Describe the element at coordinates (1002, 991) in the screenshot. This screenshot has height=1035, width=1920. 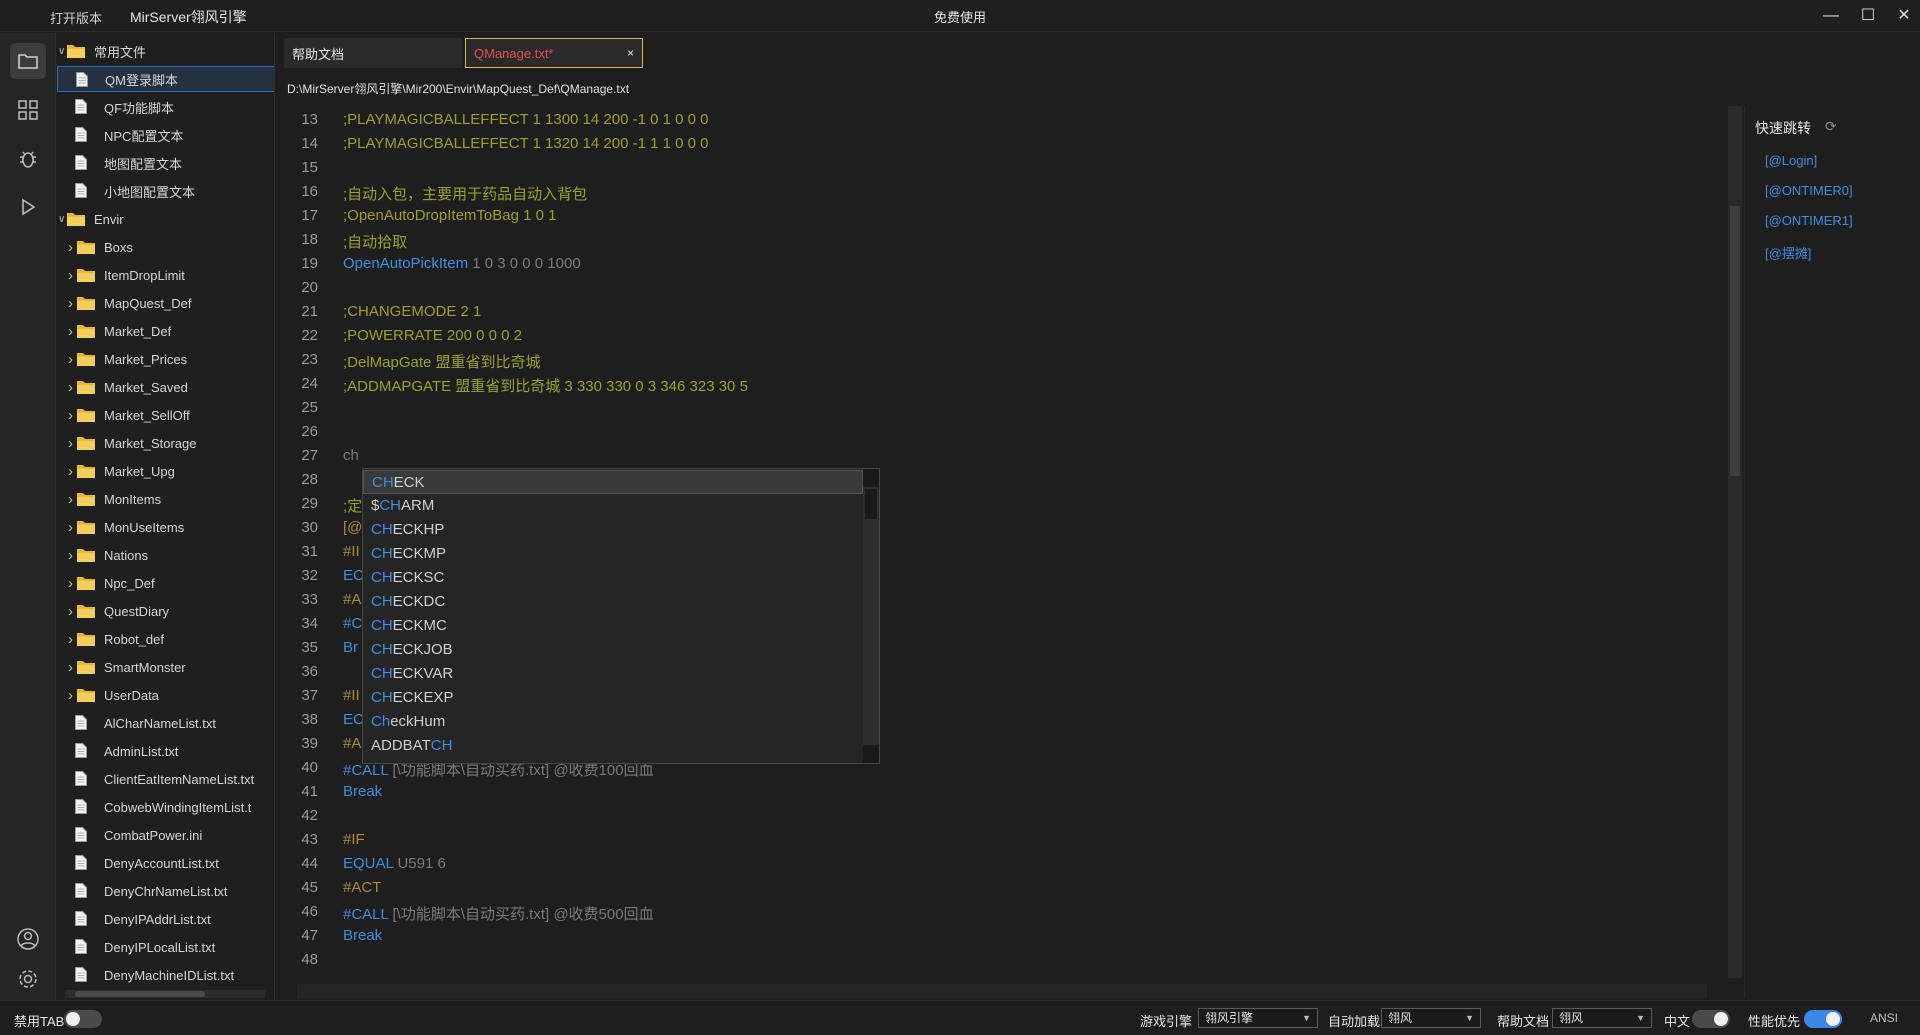
I see `editor-horizontal-scrollbar` at that location.